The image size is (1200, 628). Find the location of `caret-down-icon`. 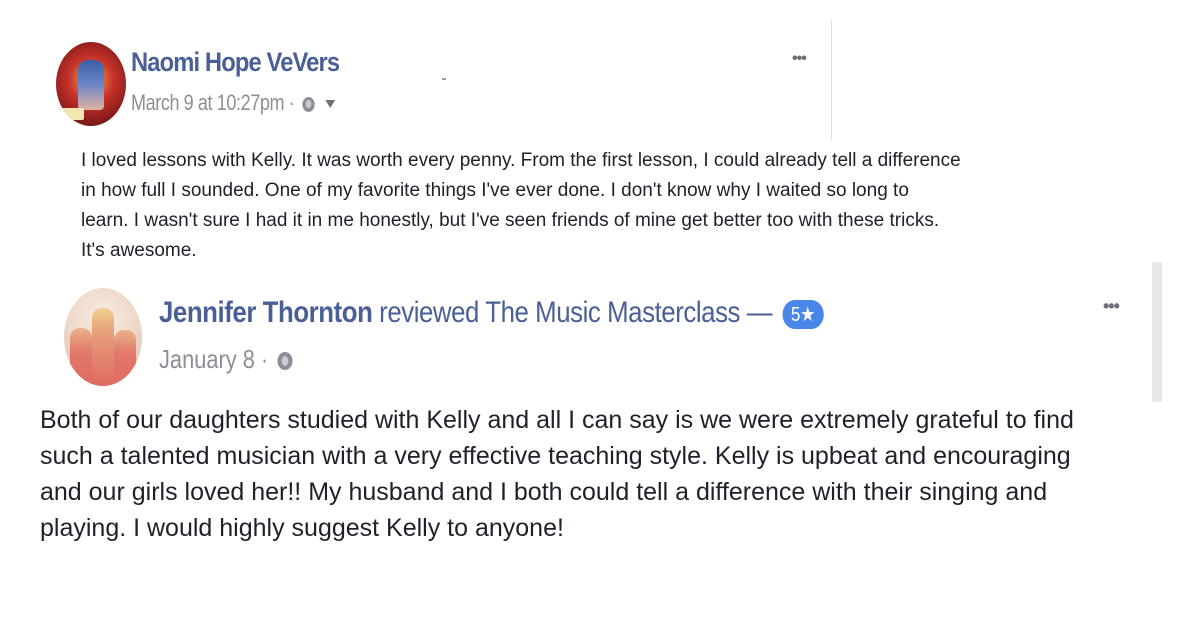

caret-down-icon is located at coordinates (330, 104).